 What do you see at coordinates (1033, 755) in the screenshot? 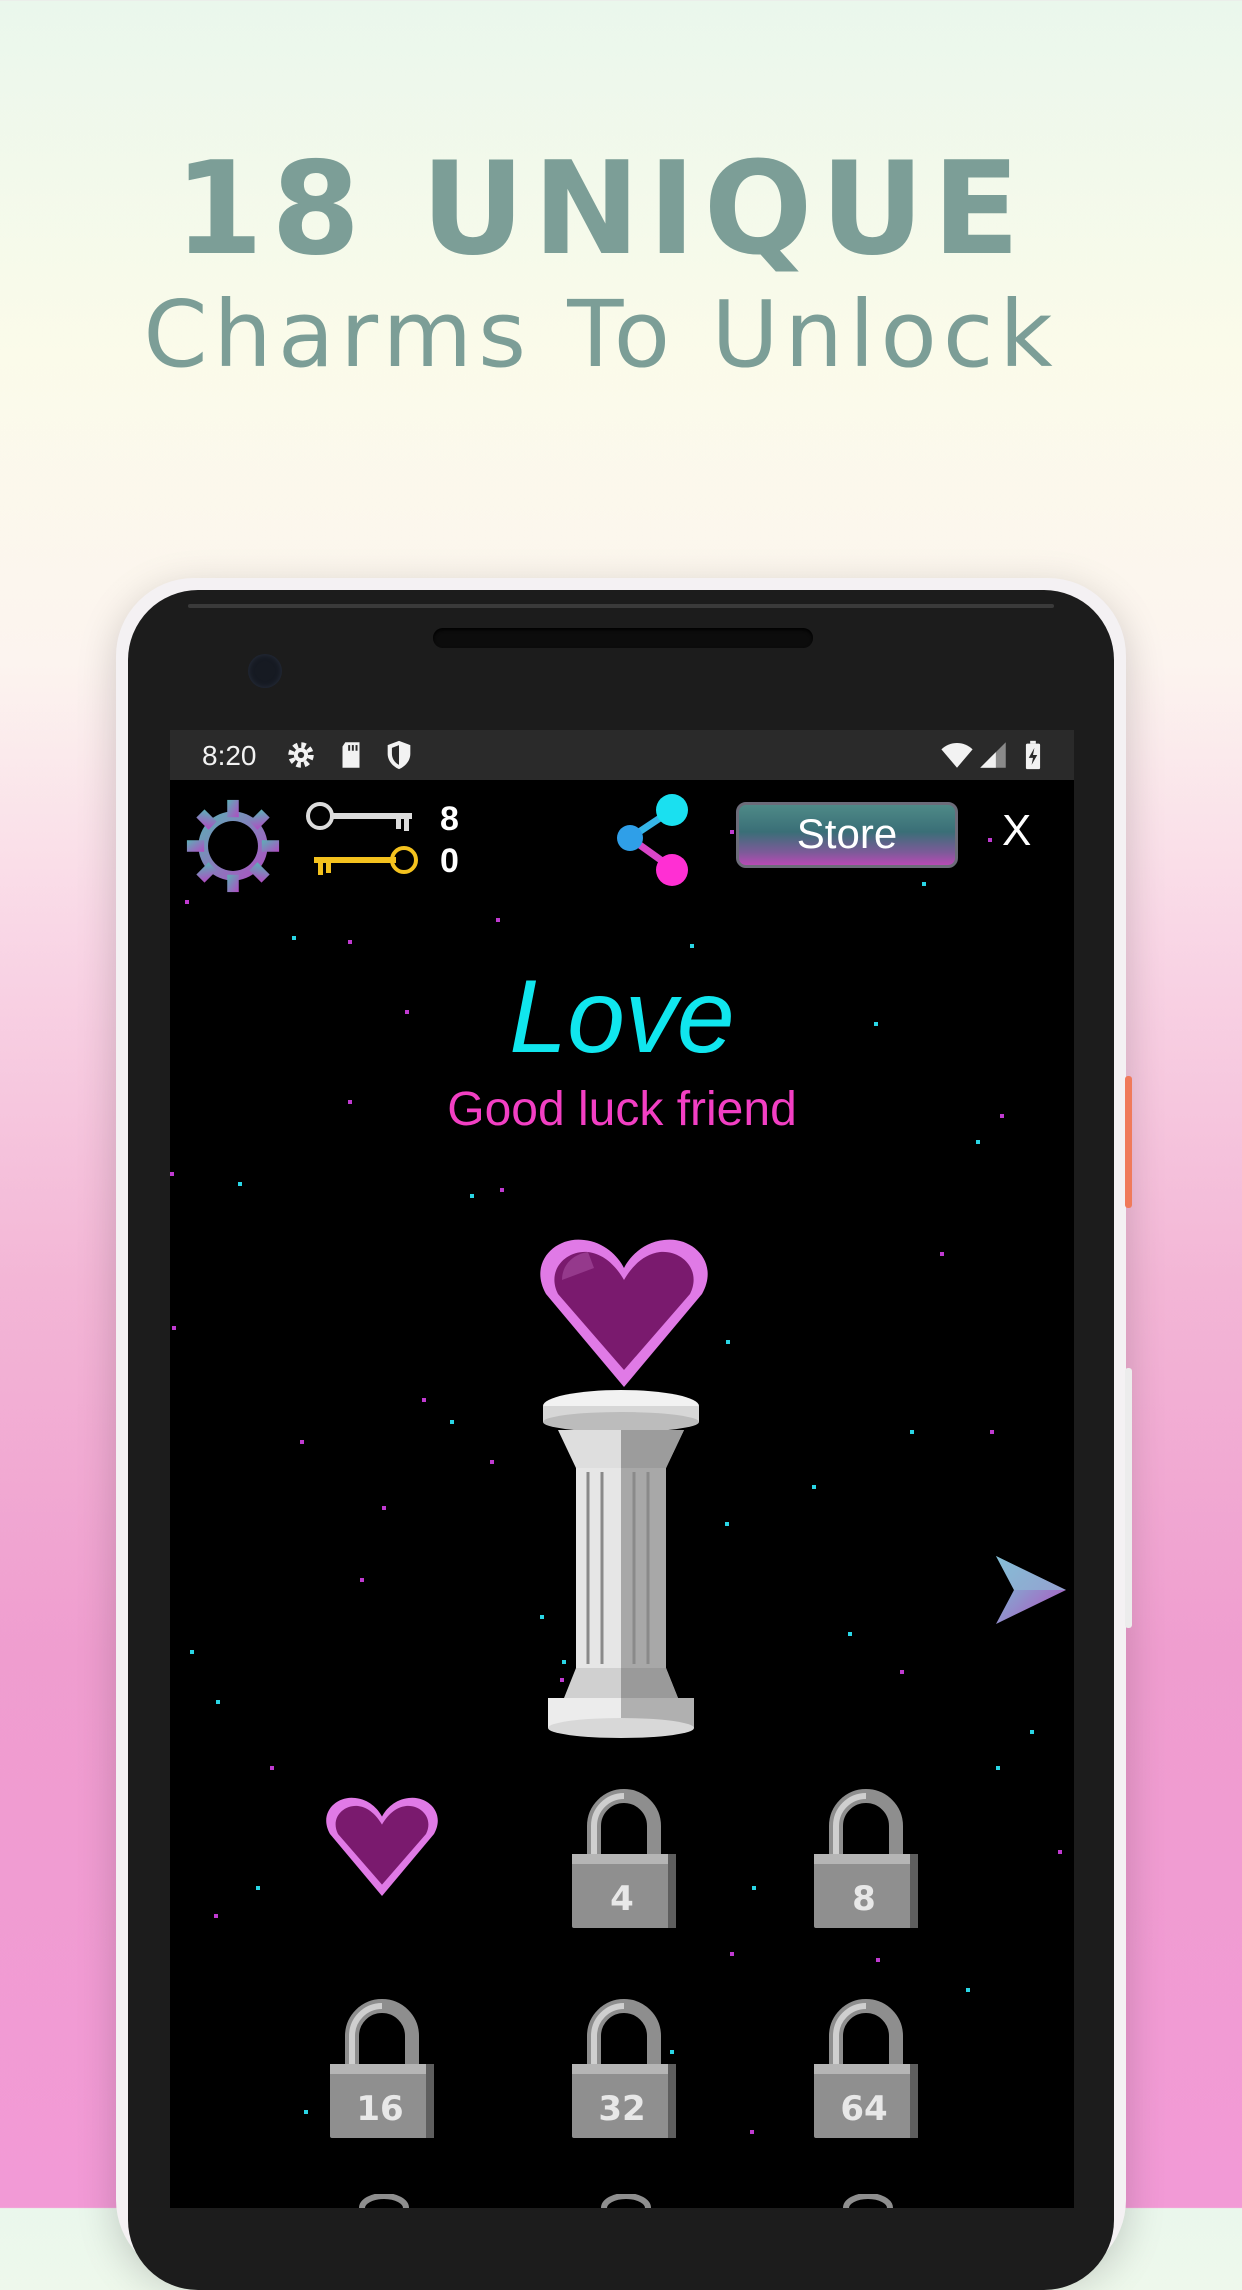
I see `battery-icon` at bounding box center [1033, 755].